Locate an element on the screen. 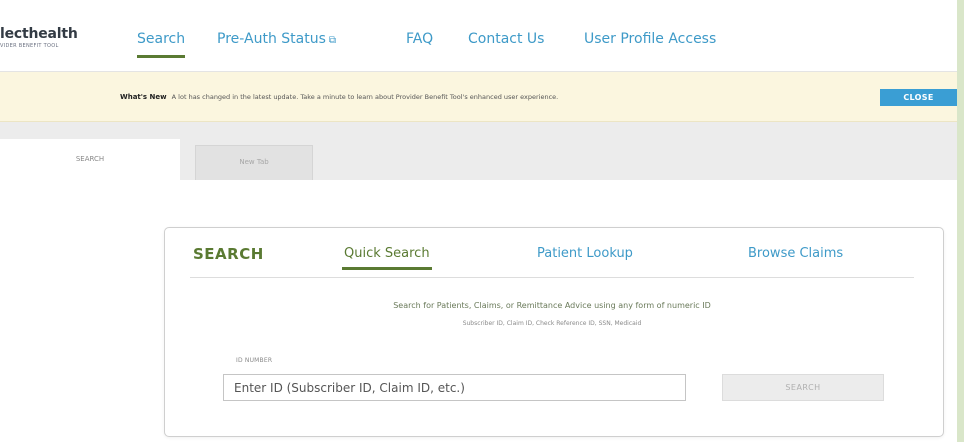  logo-name: lecthealth is located at coordinates (39, 34).